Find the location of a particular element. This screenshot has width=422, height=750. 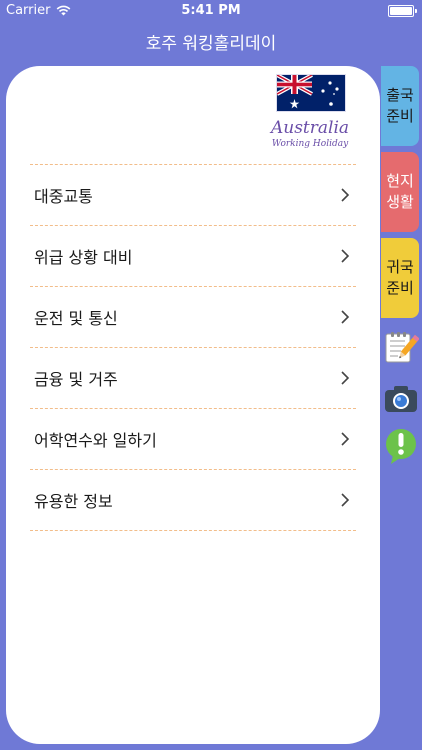

tab-label: 귀국 준비 is located at coordinates (400, 278).